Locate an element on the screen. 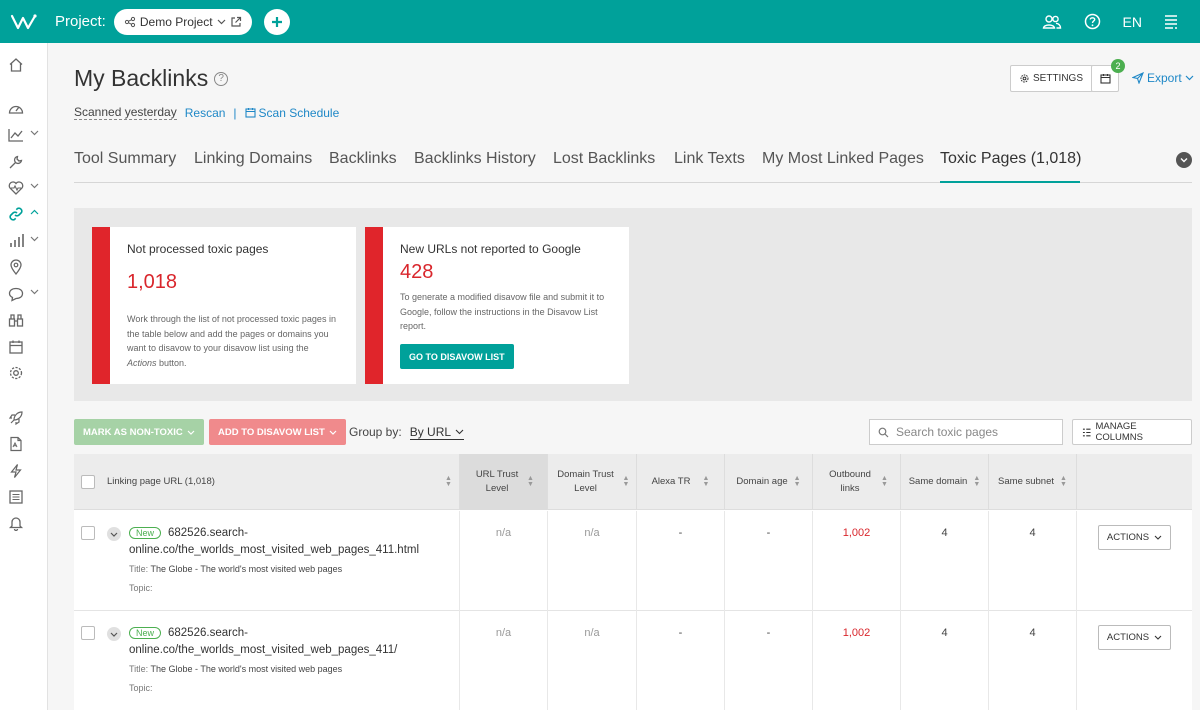 This screenshot has height=710, width=1200. select-all-checkbox is located at coordinates (88, 482).